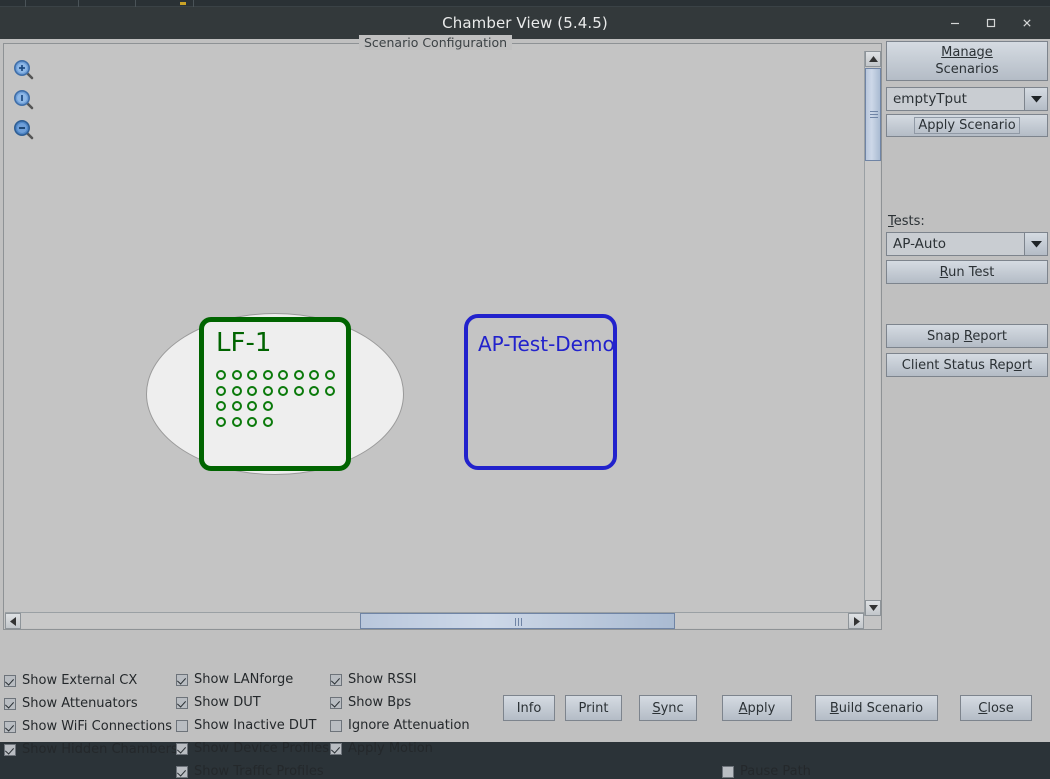 This screenshot has width=1050, height=779. I want to click on checkbox-show-rssi: Show RSSI, so click(373, 679).